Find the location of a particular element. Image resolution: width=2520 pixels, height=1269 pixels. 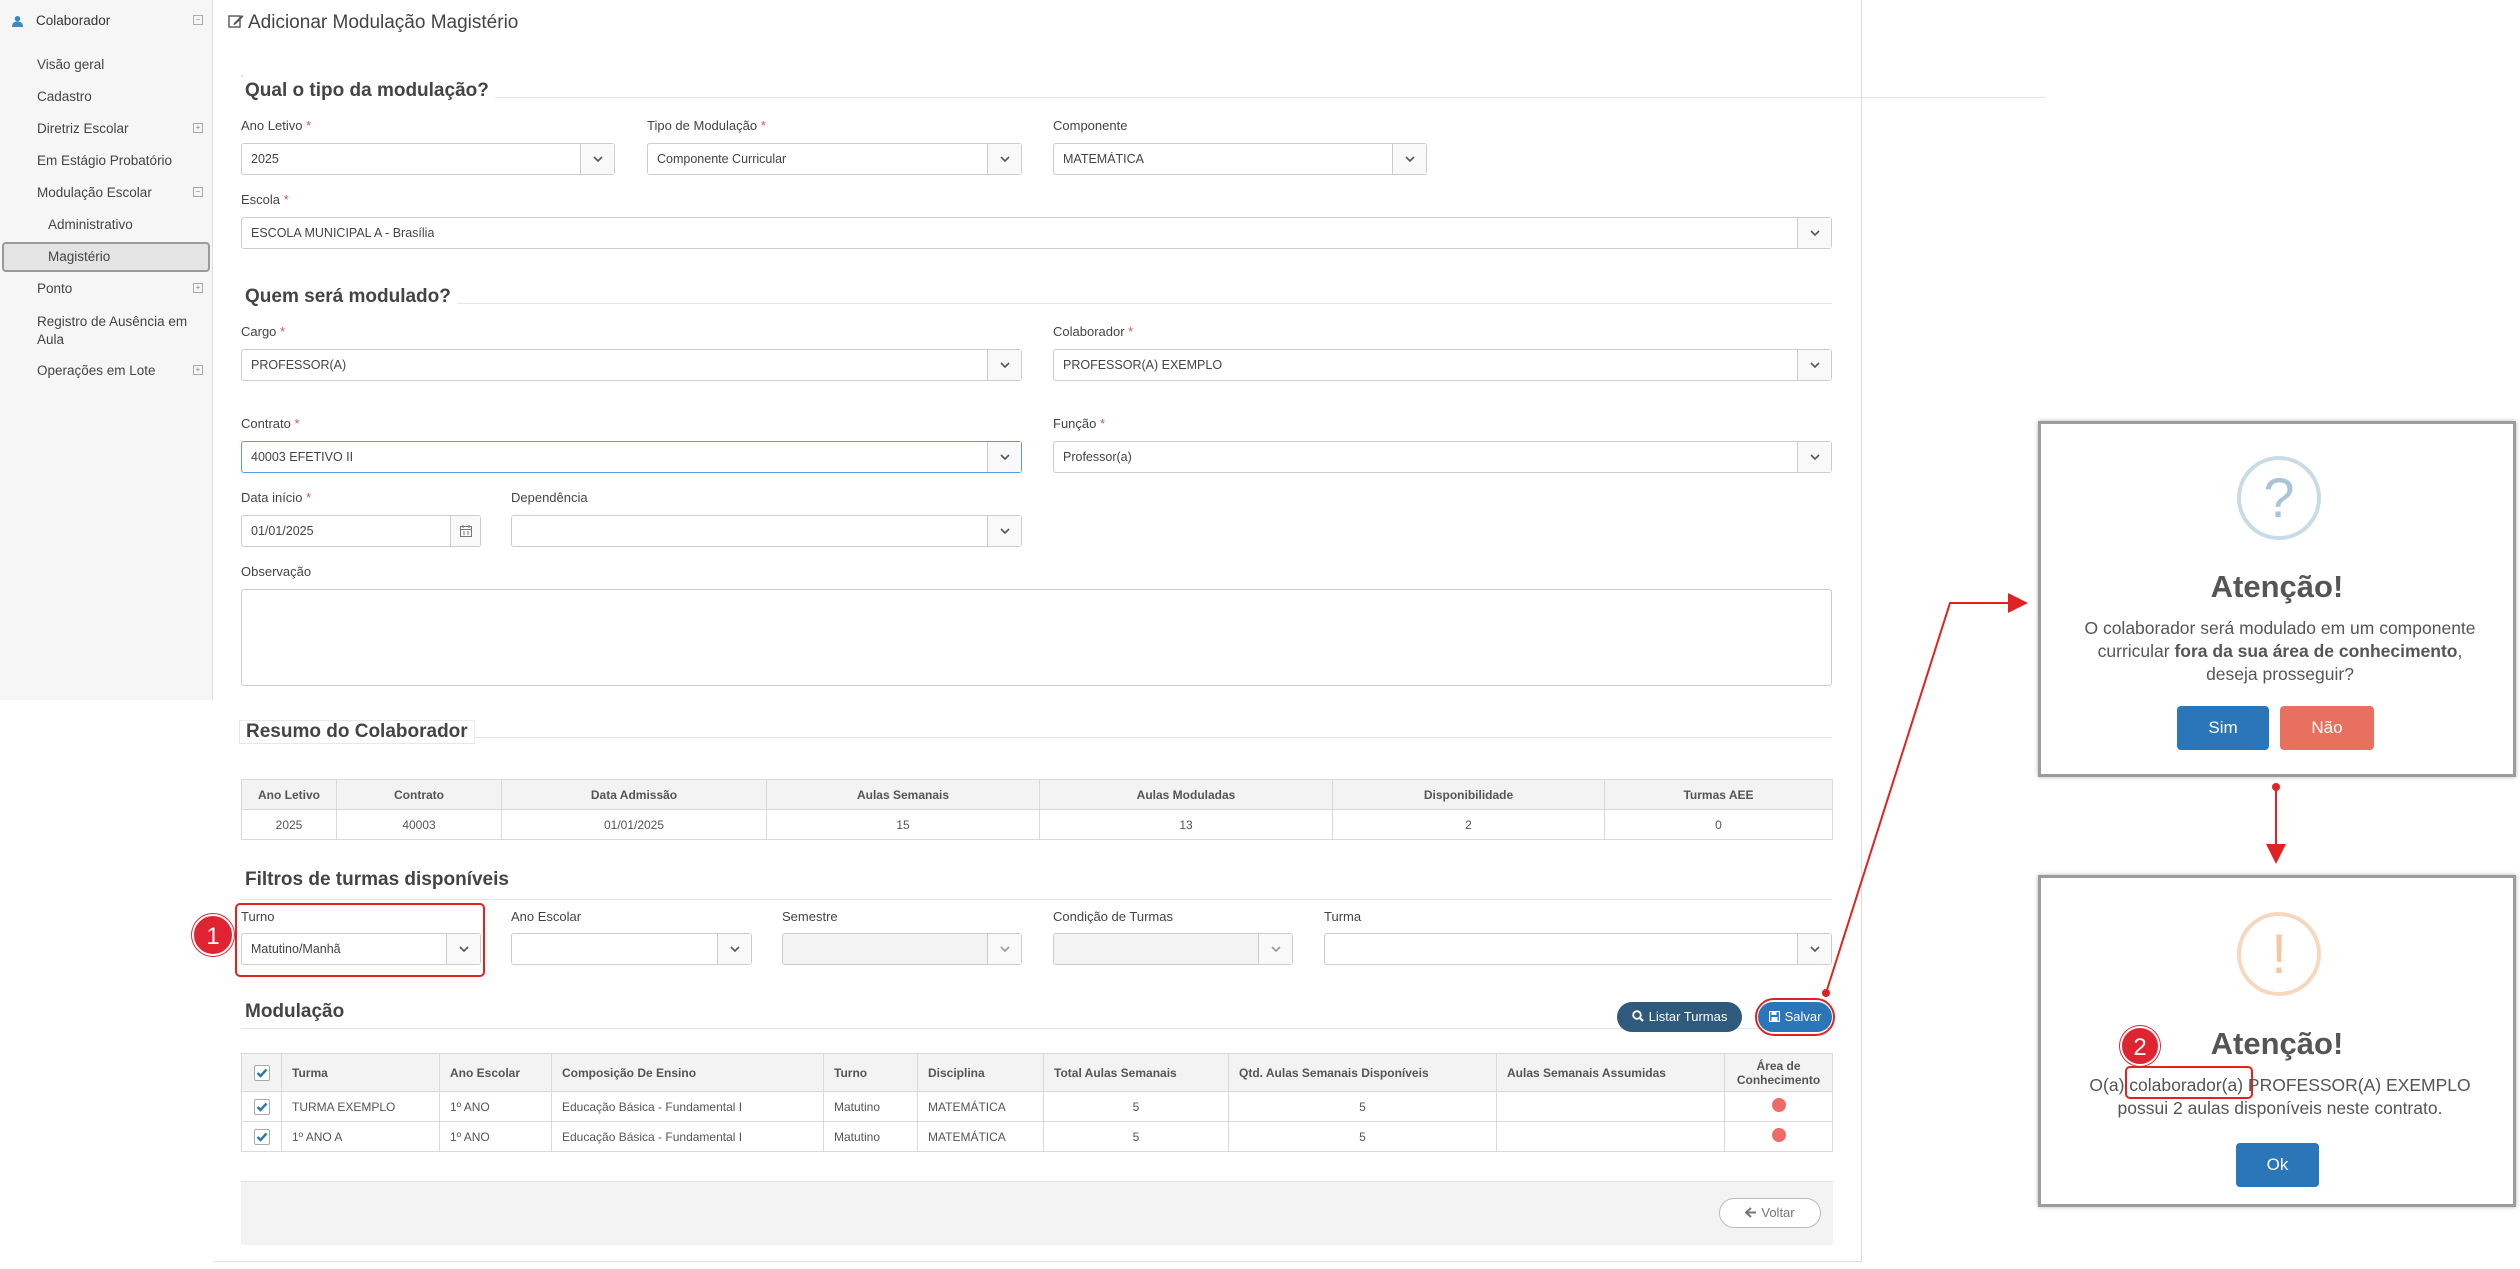

cargo-select: PROFESSOR(A) is located at coordinates (631, 365).